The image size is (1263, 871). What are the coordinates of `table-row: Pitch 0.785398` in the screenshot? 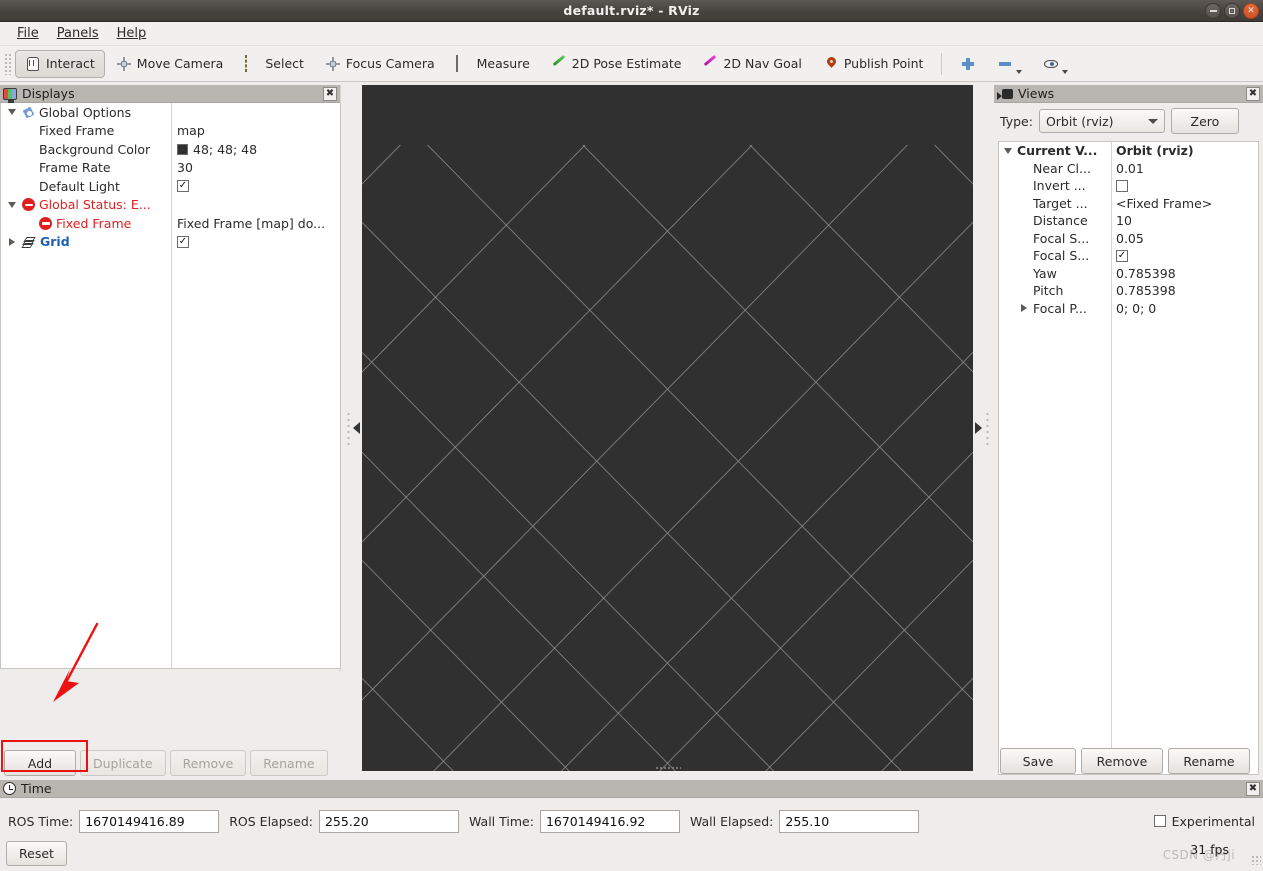 It's located at (1128, 291).